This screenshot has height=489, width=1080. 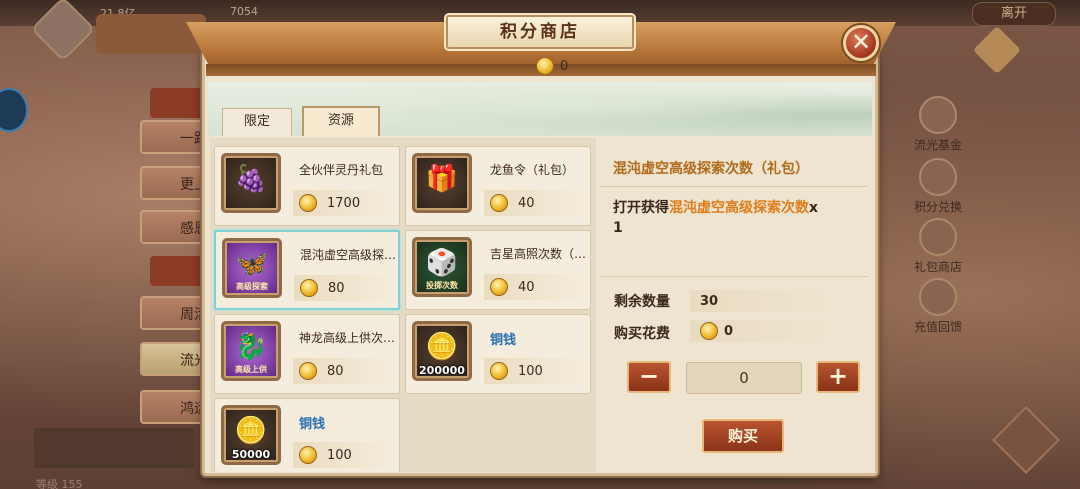 I want to click on shop-item: 🎁 龙鱼令（礼包） 40, so click(x=498, y=186).